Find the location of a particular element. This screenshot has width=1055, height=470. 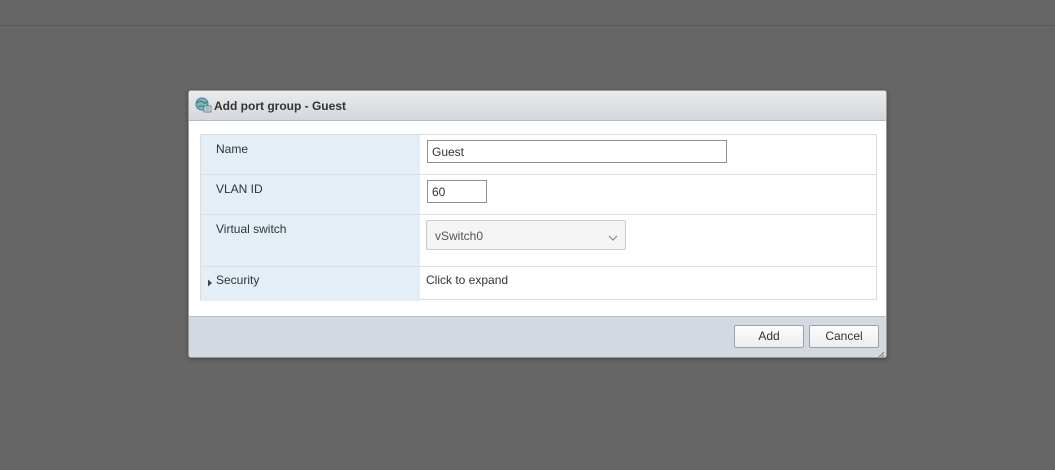

chevron-down-icon is located at coordinates (613, 236).